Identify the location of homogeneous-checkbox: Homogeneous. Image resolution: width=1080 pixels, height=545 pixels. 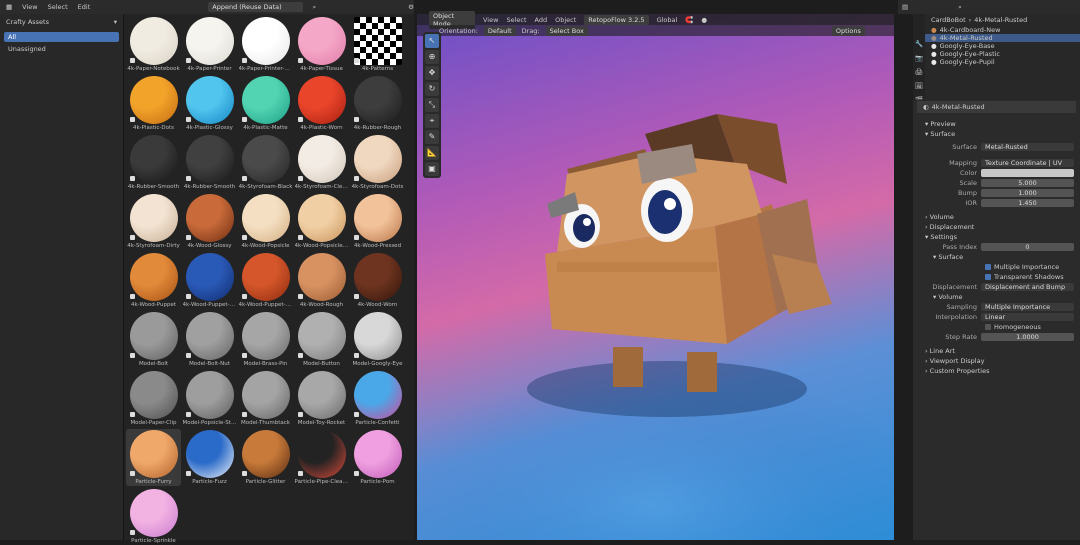
(996, 327).